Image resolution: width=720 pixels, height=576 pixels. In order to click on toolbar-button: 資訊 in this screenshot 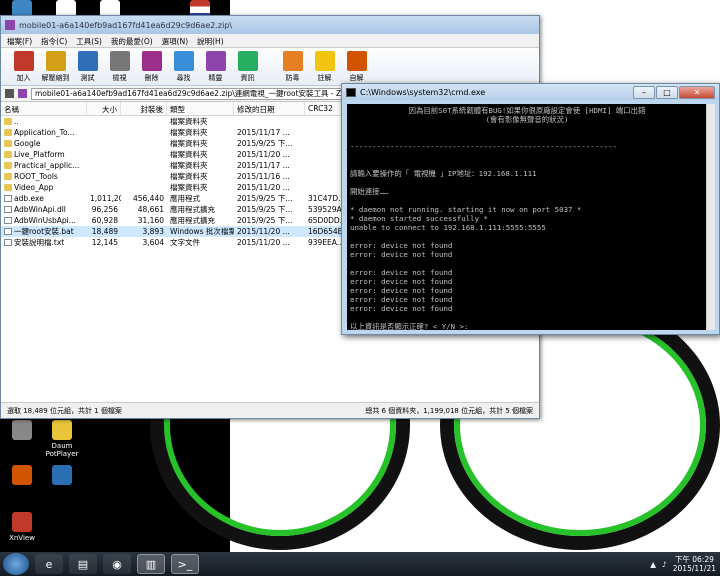, I will do `click(247, 66)`.